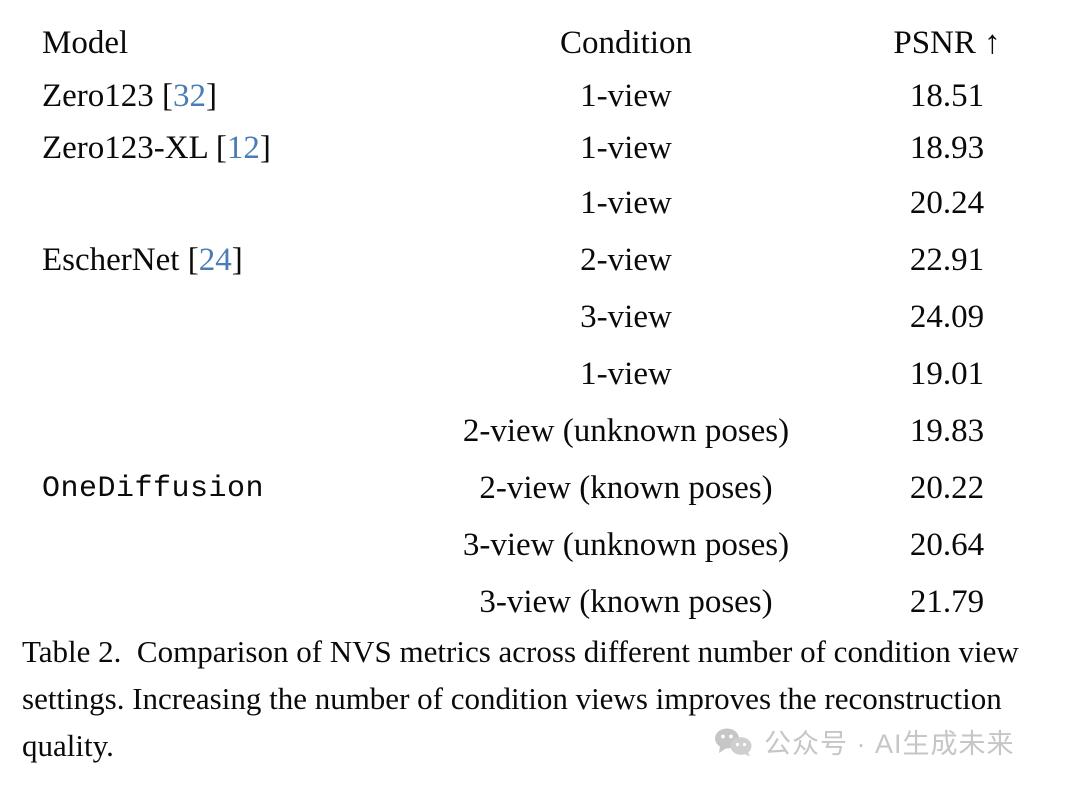  Describe the element at coordinates (889, 744) in the screenshot. I see `watermark-text: 公众号 · AI生成未来` at that location.